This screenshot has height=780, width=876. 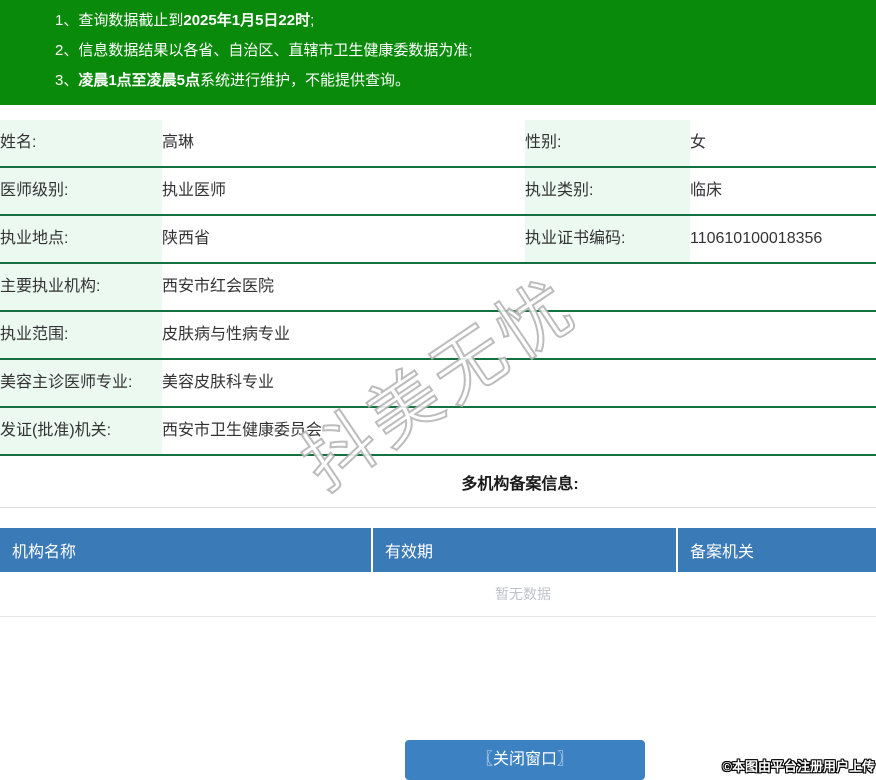 I want to click on table-row: 执业地点: 陕西省 执业证书编码: 110610100018356, so click(x=438, y=239).